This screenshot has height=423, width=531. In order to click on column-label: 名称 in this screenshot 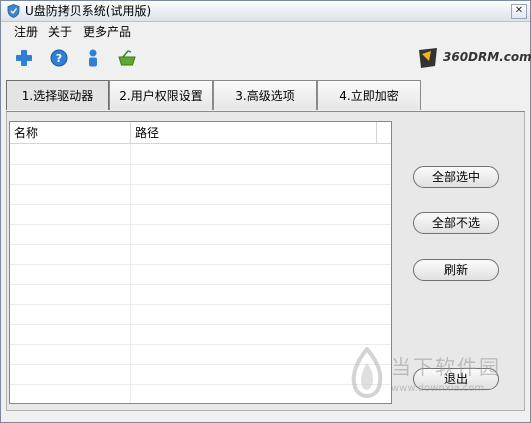, I will do `click(26, 133)`.